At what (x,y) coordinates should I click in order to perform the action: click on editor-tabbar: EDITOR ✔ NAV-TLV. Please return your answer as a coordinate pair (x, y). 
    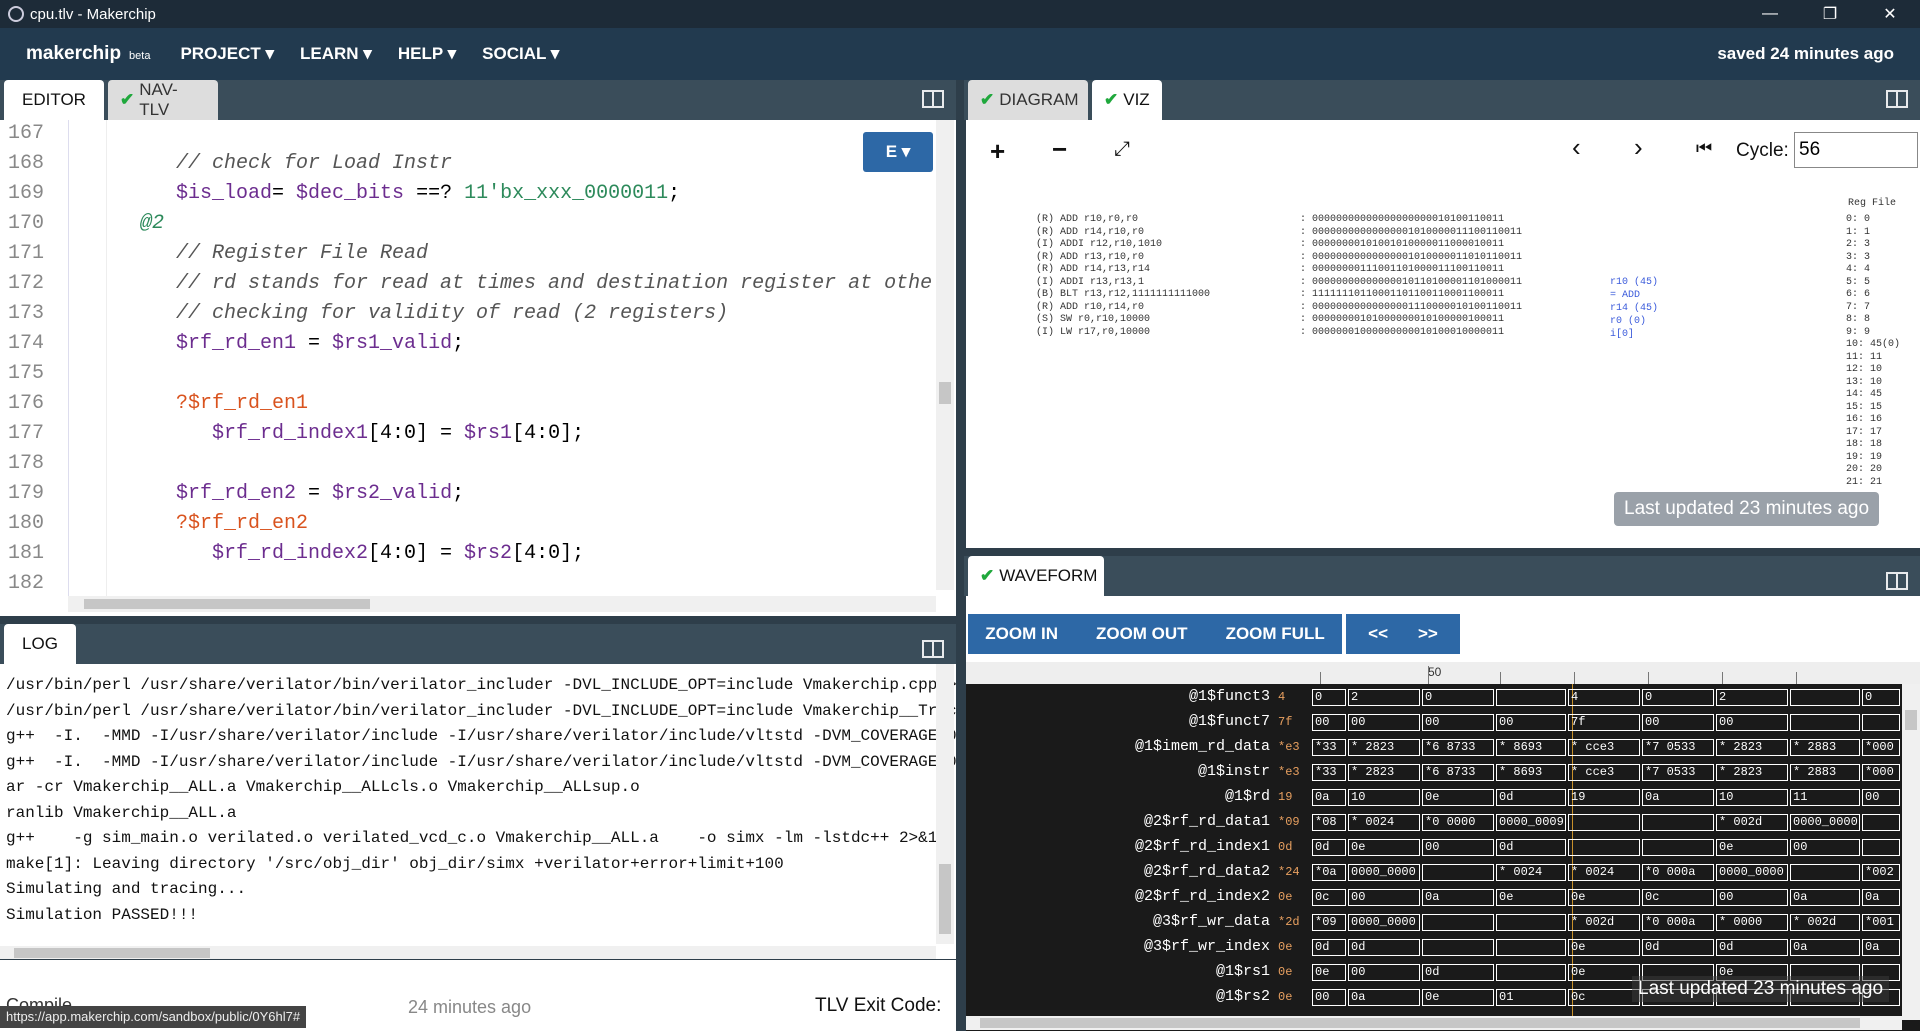
    Looking at the image, I should click on (478, 100).